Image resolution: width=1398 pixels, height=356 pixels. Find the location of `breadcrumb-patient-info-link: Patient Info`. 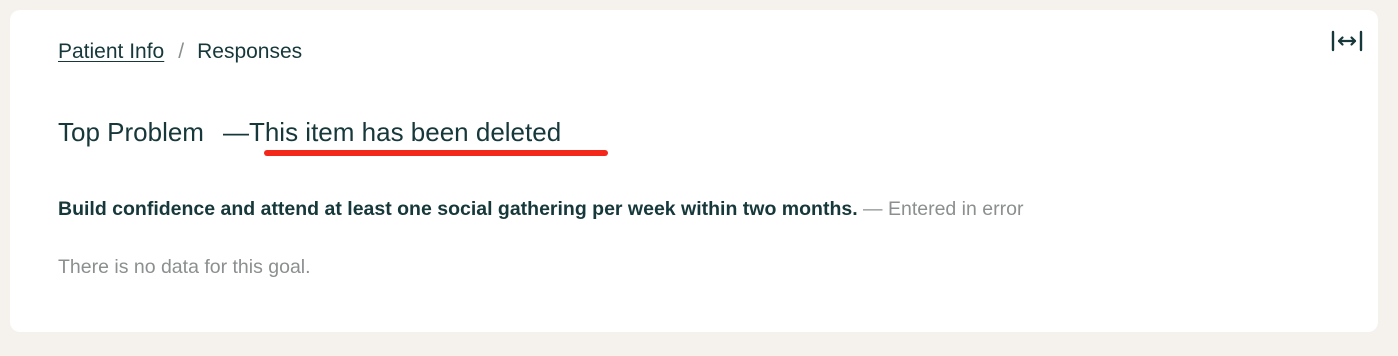

breadcrumb-patient-info-link: Patient Info is located at coordinates (111, 52).